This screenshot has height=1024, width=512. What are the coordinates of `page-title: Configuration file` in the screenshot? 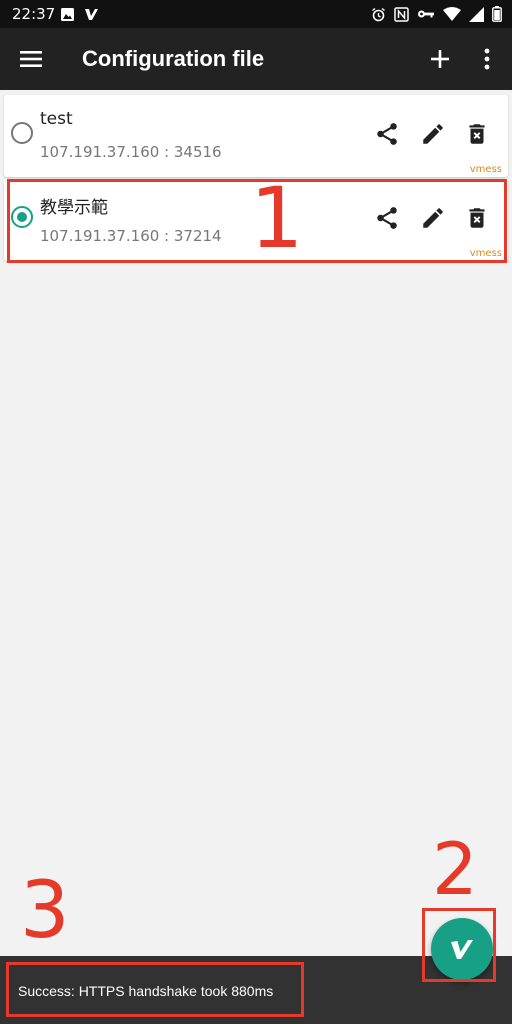 It's located at (173, 58).